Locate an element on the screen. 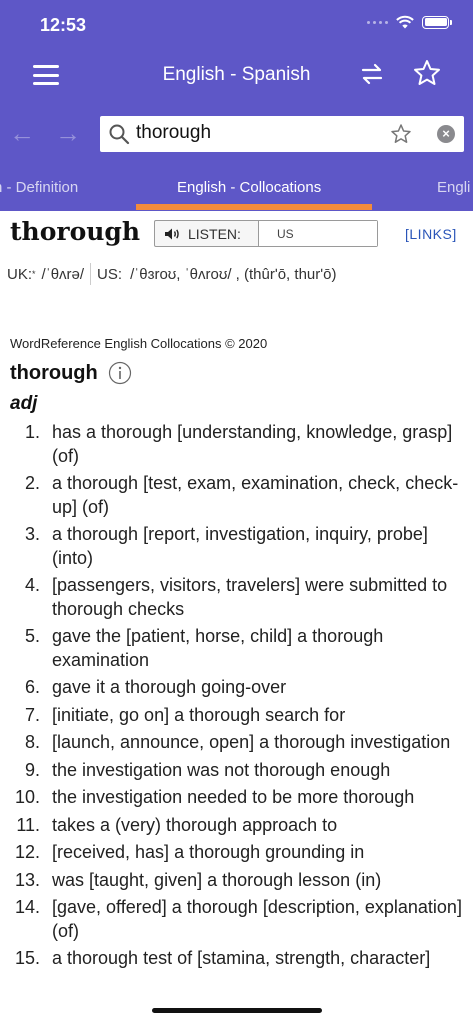 This screenshot has width=473, height=1024. home-indicator is located at coordinates (237, 1010).